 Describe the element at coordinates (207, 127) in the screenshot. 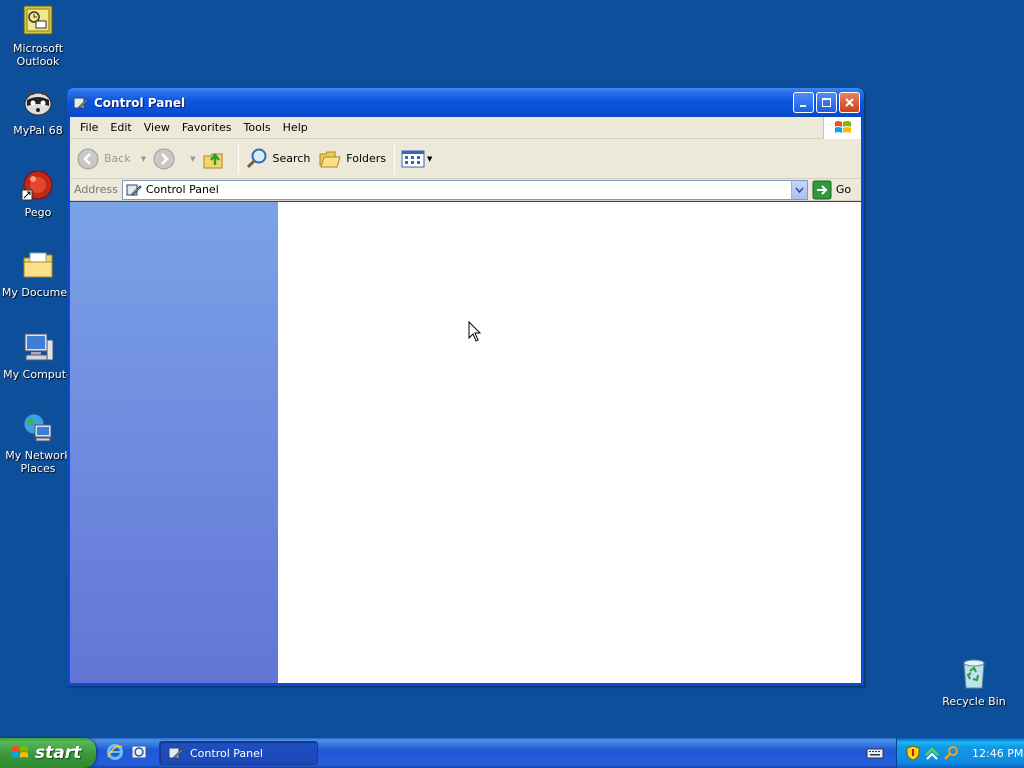

I see `menu-favorites: Favorites` at that location.